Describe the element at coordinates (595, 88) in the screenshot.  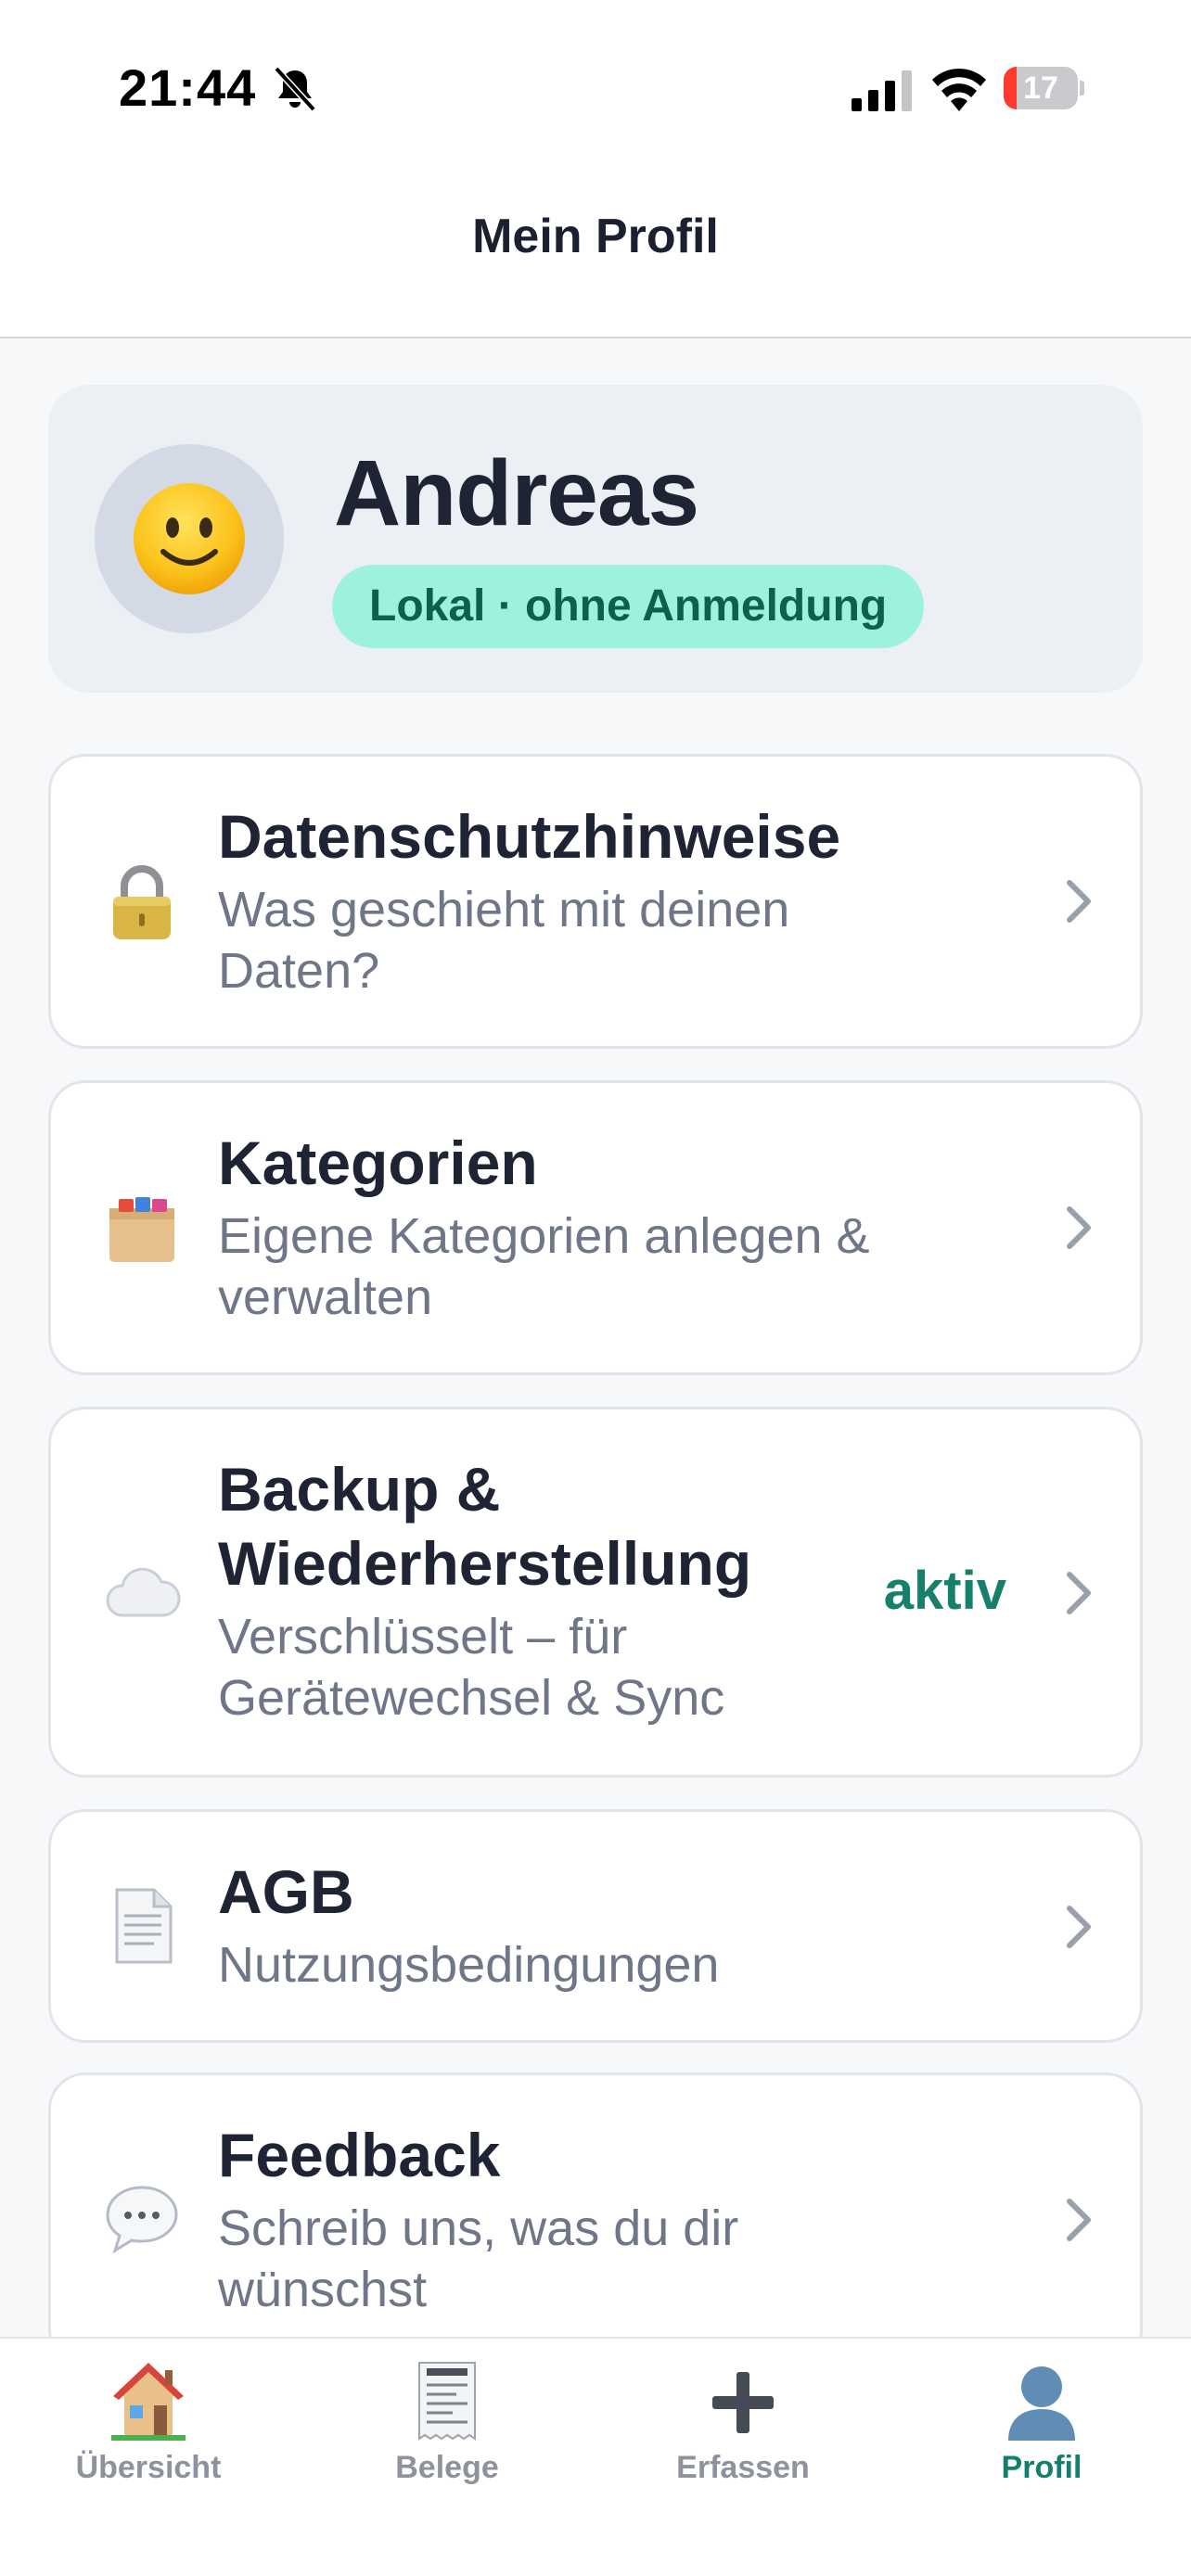
I see `status-bar: 21:44 17` at that location.